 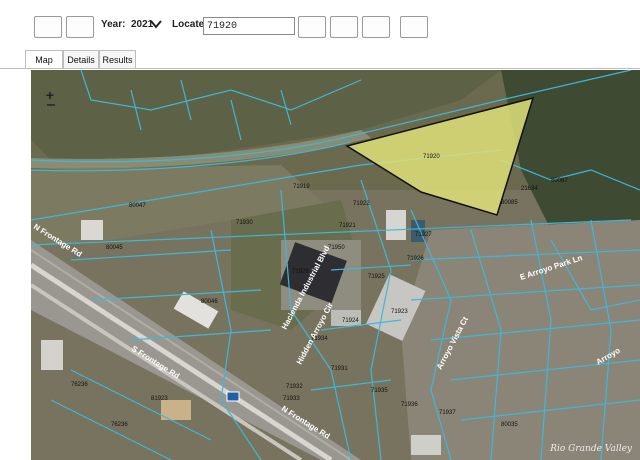 What do you see at coordinates (379, 391) in the screenshot?
I see `parcel-label: 71935` at bounding box center [379, 391].